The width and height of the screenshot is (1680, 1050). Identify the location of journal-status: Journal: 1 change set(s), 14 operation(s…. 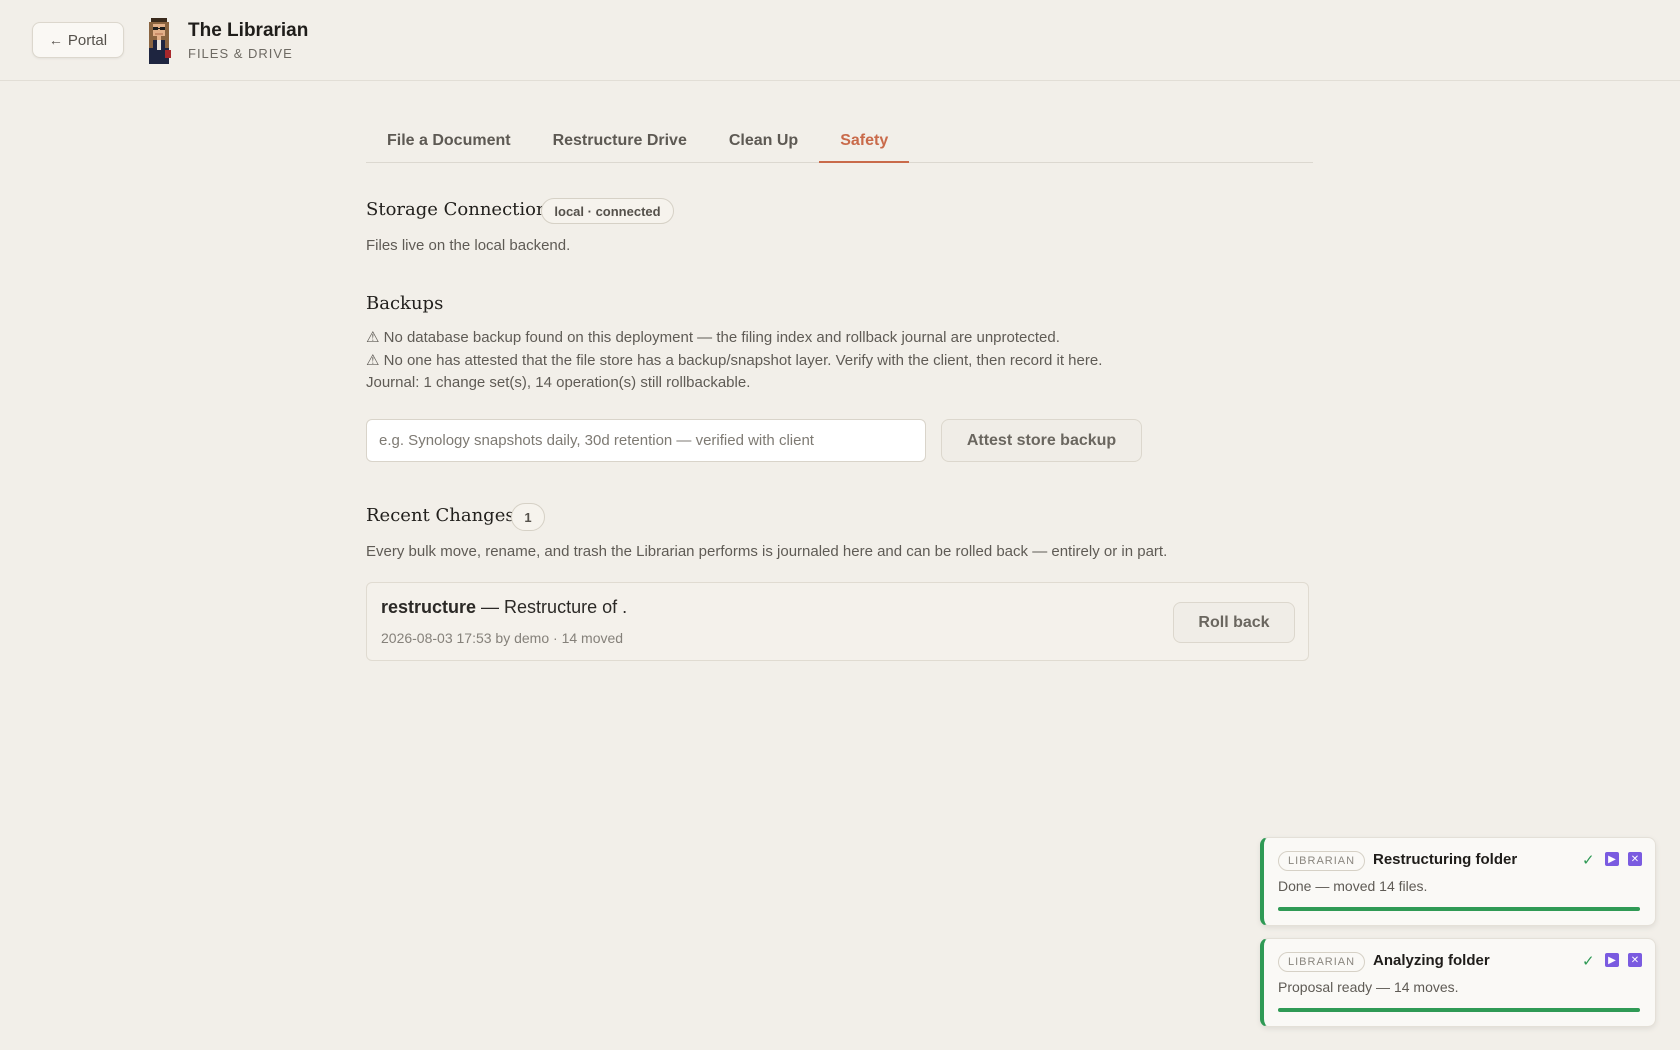
(558, 382).